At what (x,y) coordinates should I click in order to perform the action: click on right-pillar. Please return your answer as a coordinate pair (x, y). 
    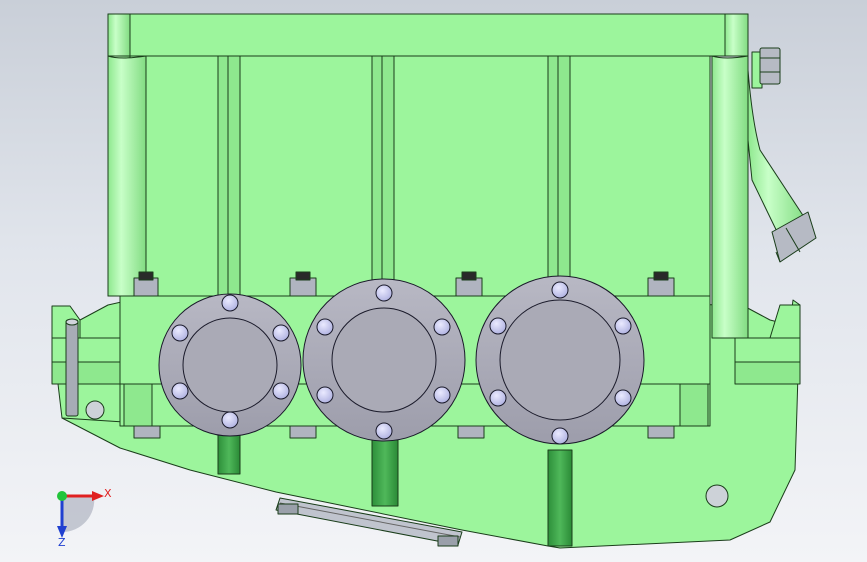
    Looking at the image, I should click on (730, 197).